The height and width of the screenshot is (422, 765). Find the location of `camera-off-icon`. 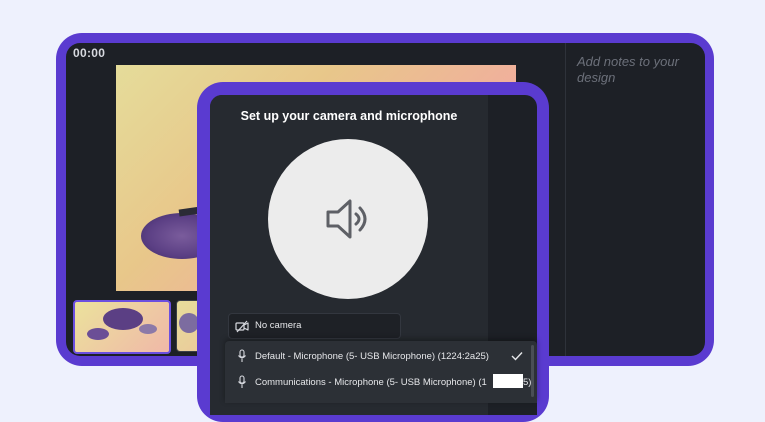

camera-off-icon is located at coordinates (242, 326).